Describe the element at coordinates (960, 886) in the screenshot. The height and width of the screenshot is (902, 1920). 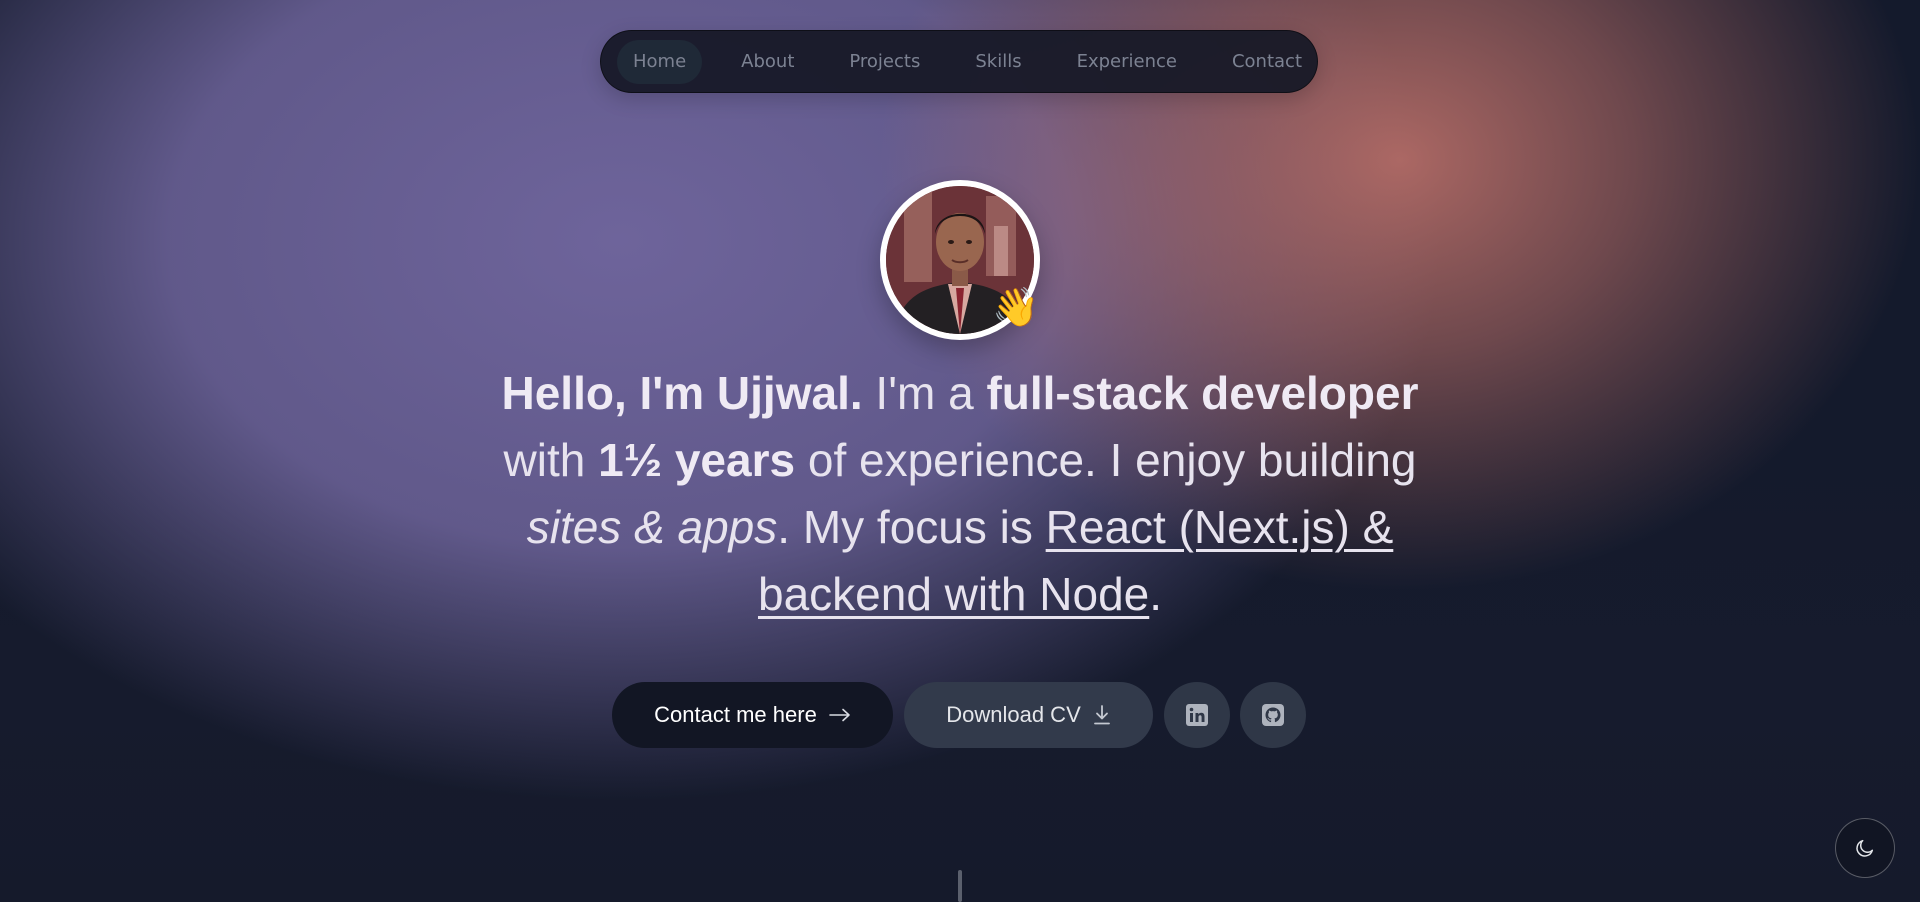
I see `scroll-indicator` at that location.